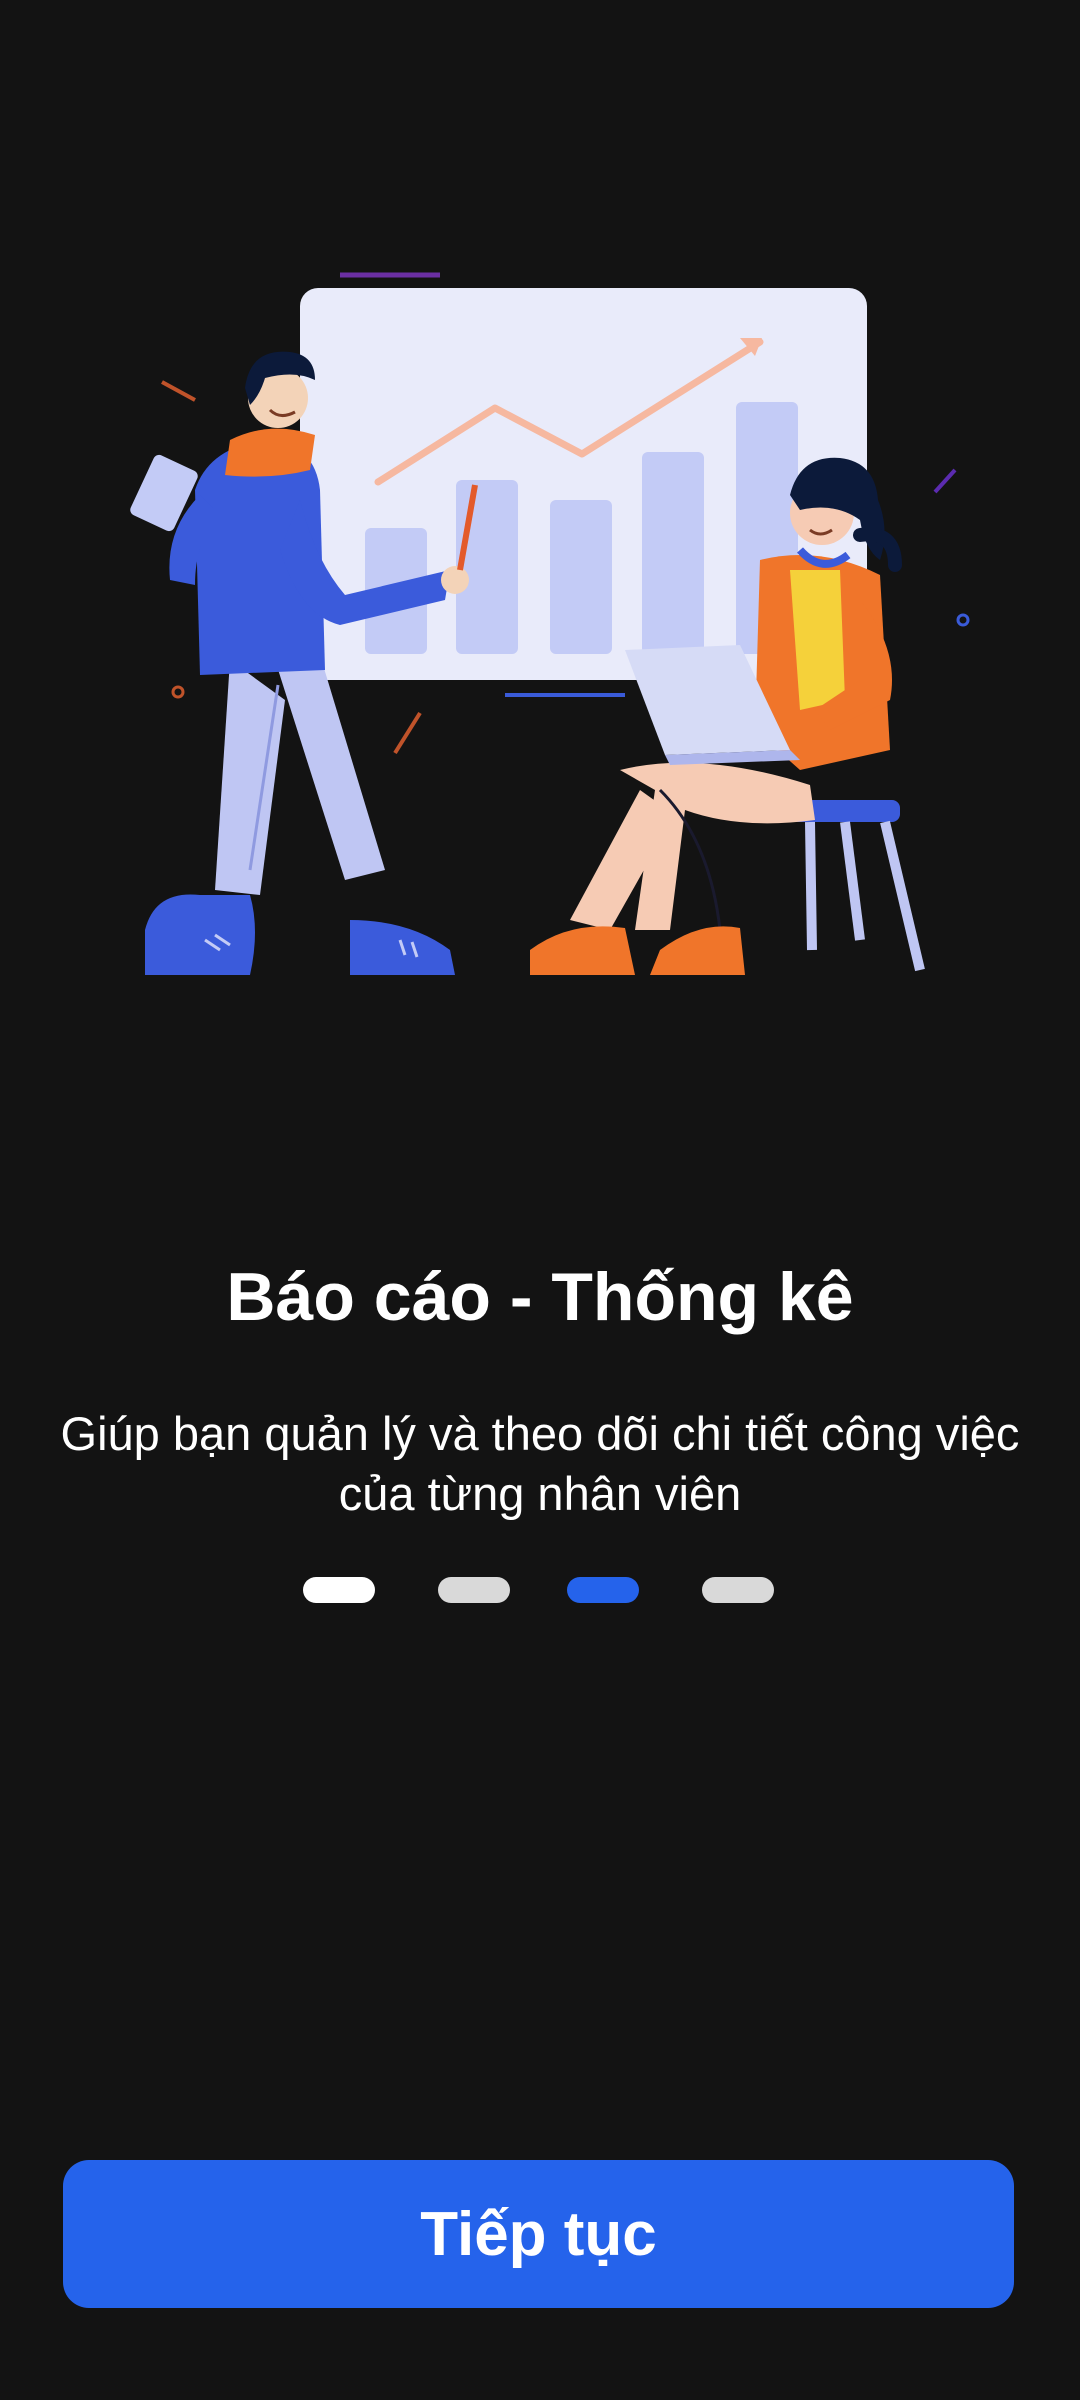  Describe the element at coordinates (540, 1297) in the screenshot. I see `page-title: Báo cáo - Thống kê` at that location.